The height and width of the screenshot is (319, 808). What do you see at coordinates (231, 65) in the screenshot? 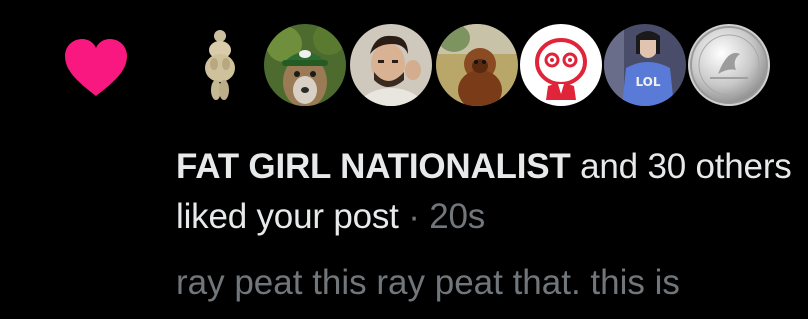
I see `venus-figurine-avatar` at bounding box center [231, 65].